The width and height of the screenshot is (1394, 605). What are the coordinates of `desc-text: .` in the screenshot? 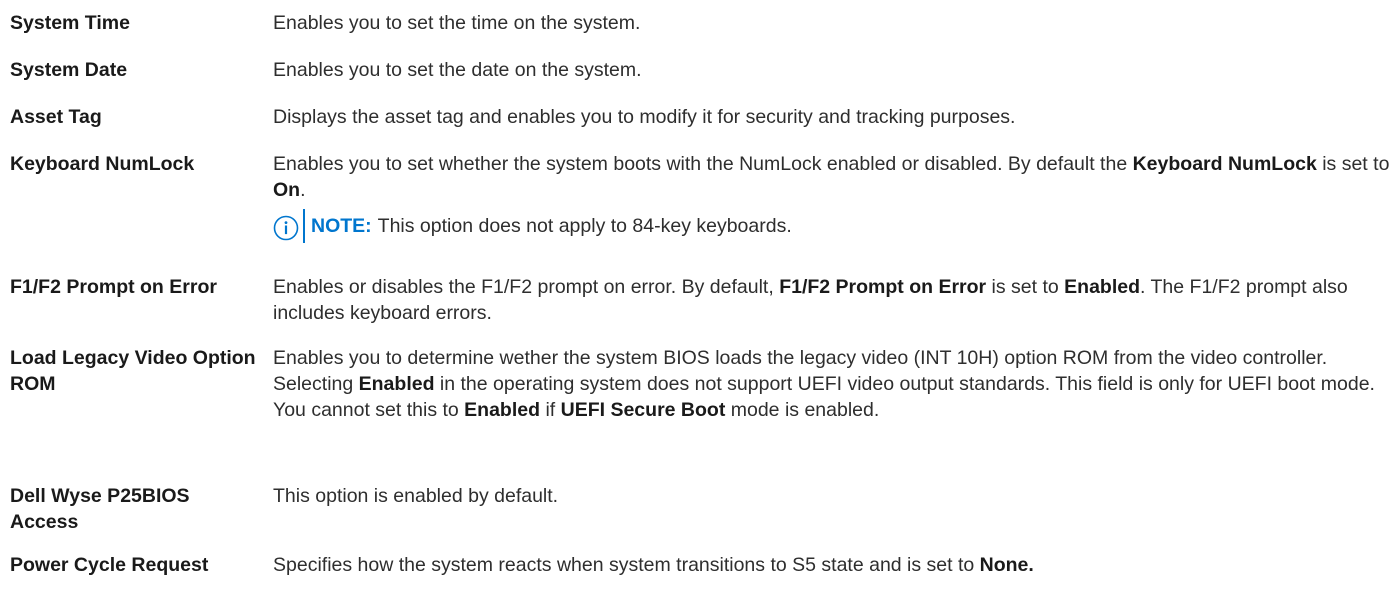 It's located at (303, 190).